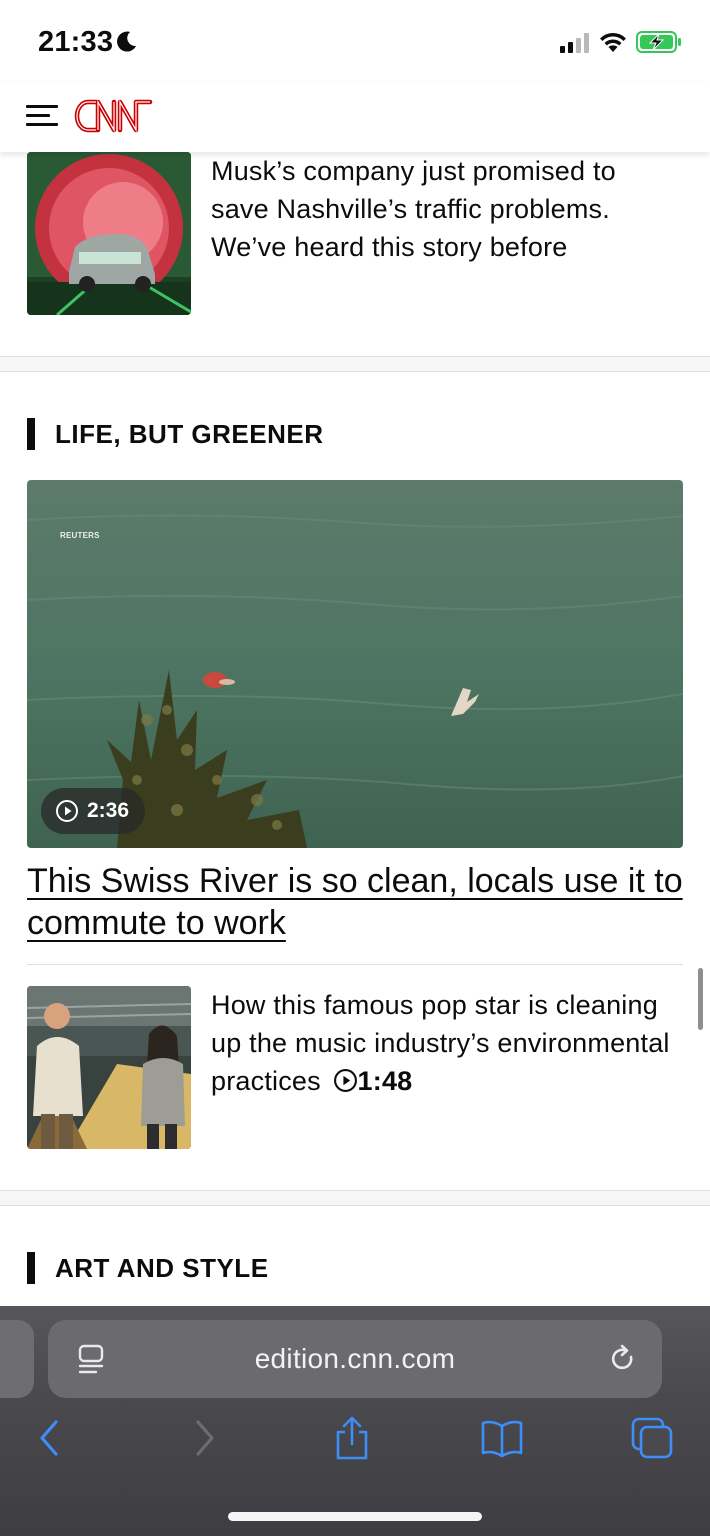 The width and height of the screenshot is (710, 1536). I want to click on bookmarks-icon, so click(502, 1438).